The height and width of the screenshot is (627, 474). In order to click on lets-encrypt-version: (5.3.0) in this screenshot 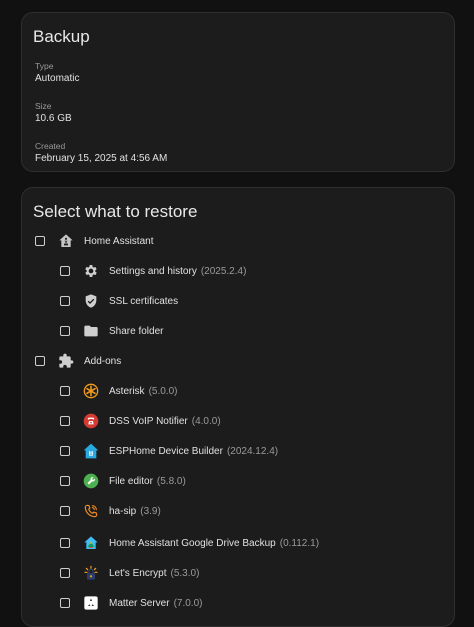, I will do `click(185, 573)`.